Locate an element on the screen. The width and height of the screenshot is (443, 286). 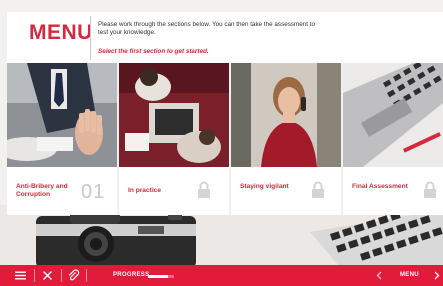
section-card-anti-bribery: Anti-Bribery and Corruption 01 is located at coordinates (62, 139).